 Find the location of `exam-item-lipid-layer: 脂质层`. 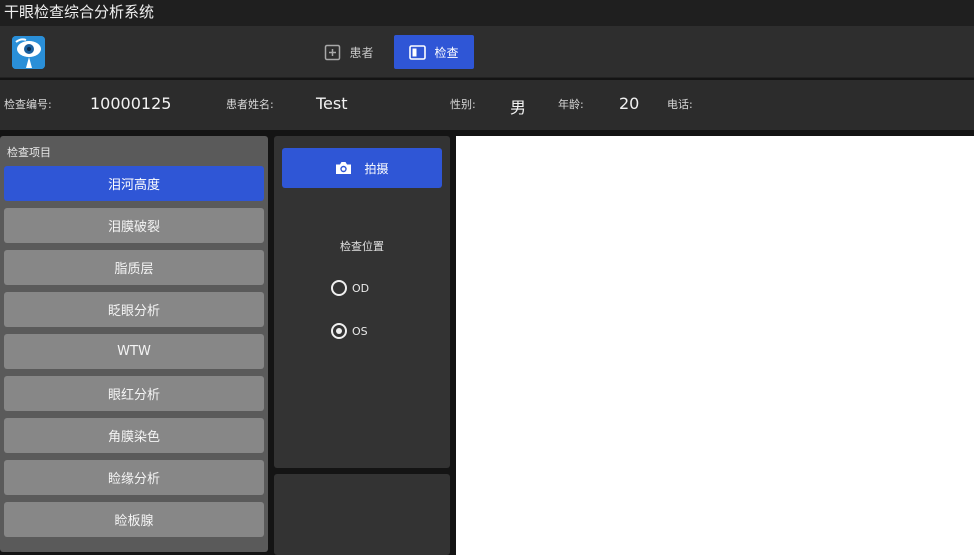

exam-item-lipid-layer: 脂质层 is located at coordinates (134, 267).